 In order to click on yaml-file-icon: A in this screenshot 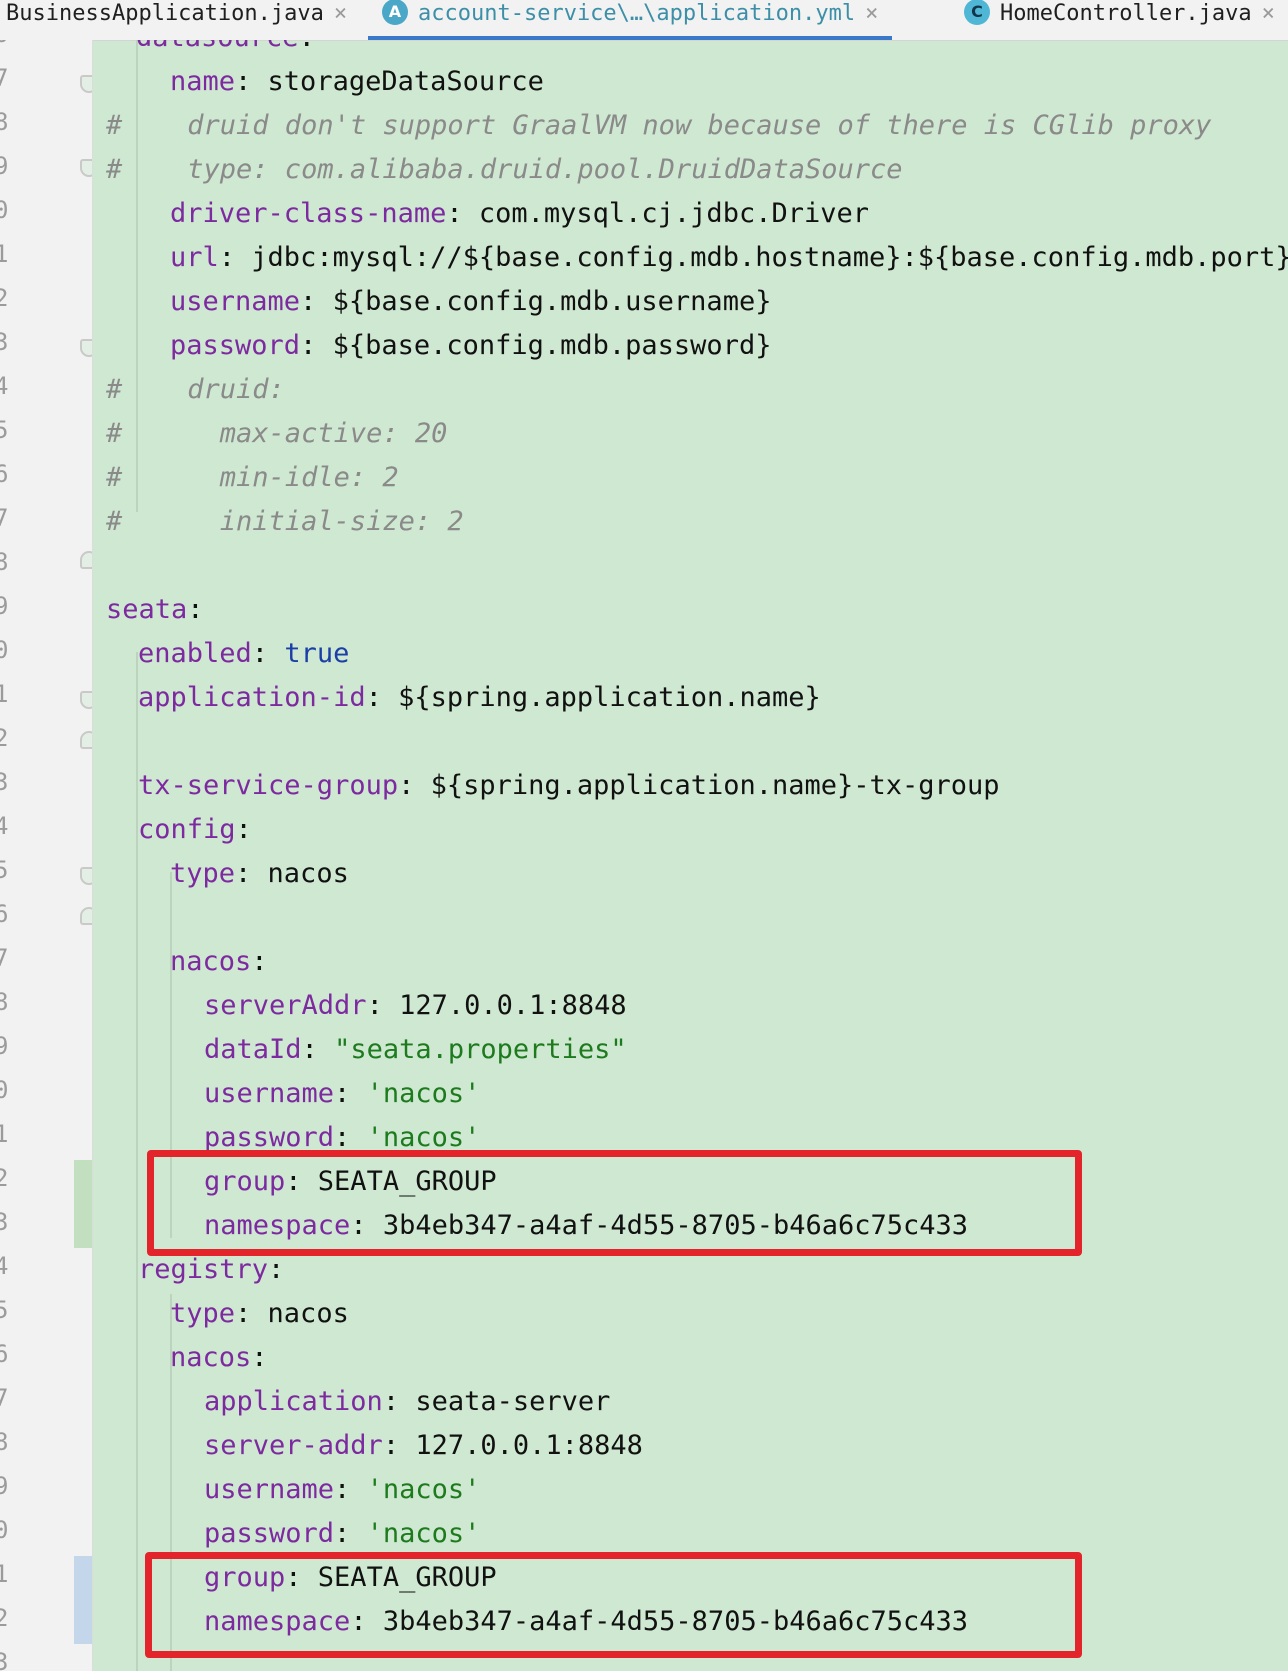, I will do `click(395, 12)`.